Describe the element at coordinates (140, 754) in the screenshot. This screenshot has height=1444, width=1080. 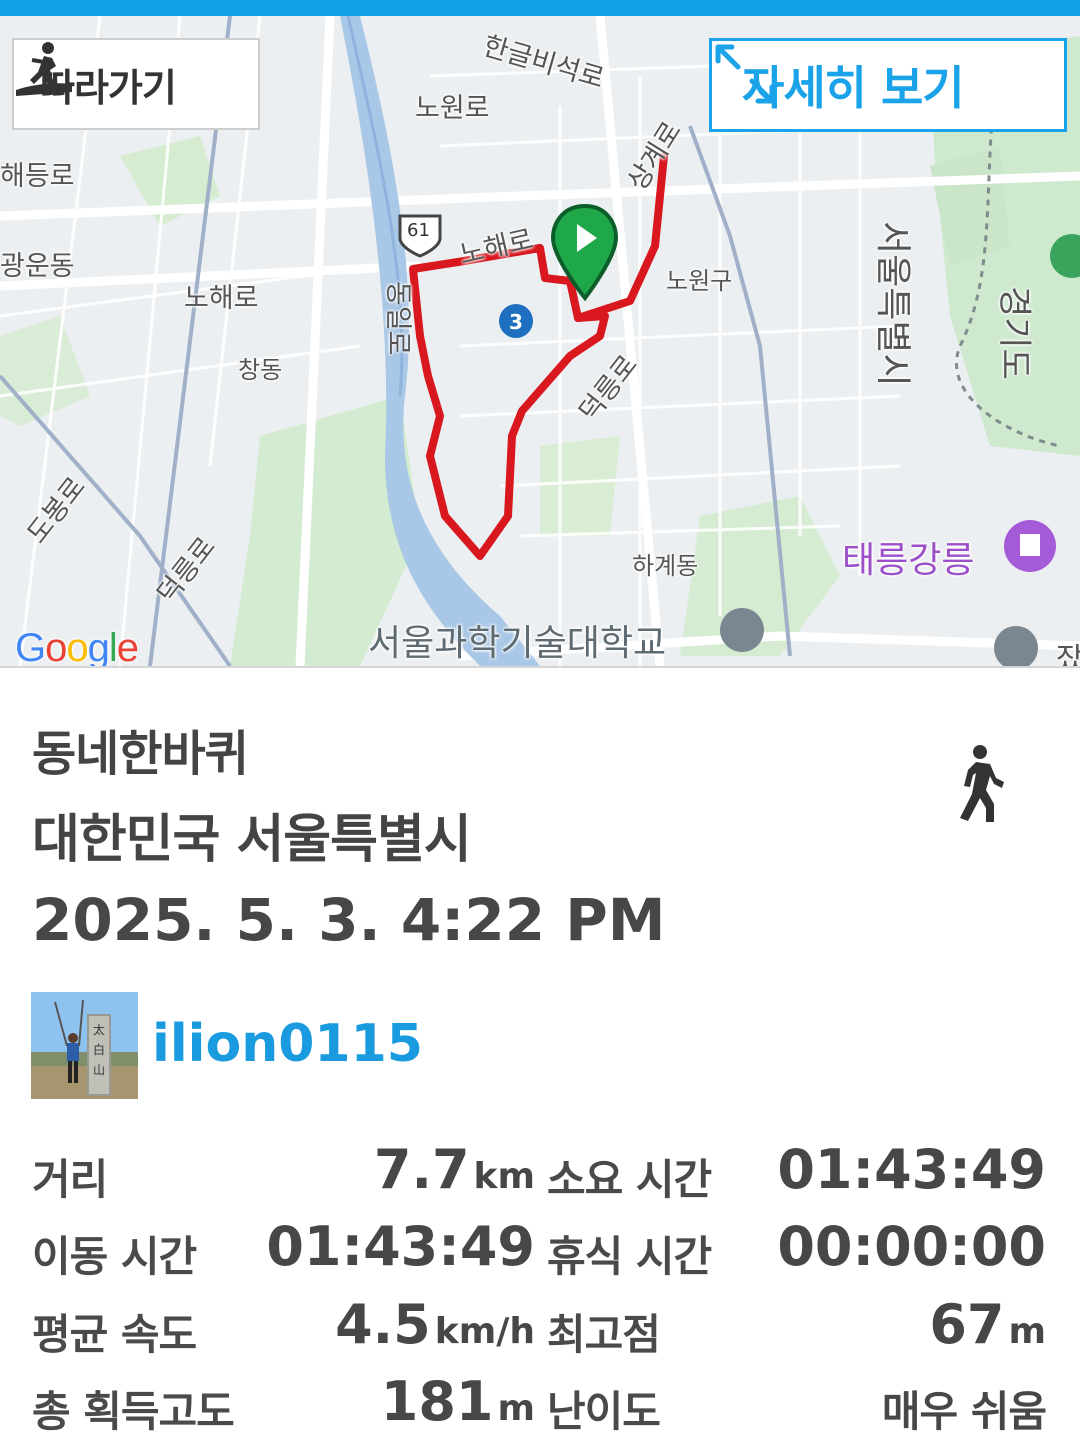
I see `route-title: 동네한바퀴` at that location.